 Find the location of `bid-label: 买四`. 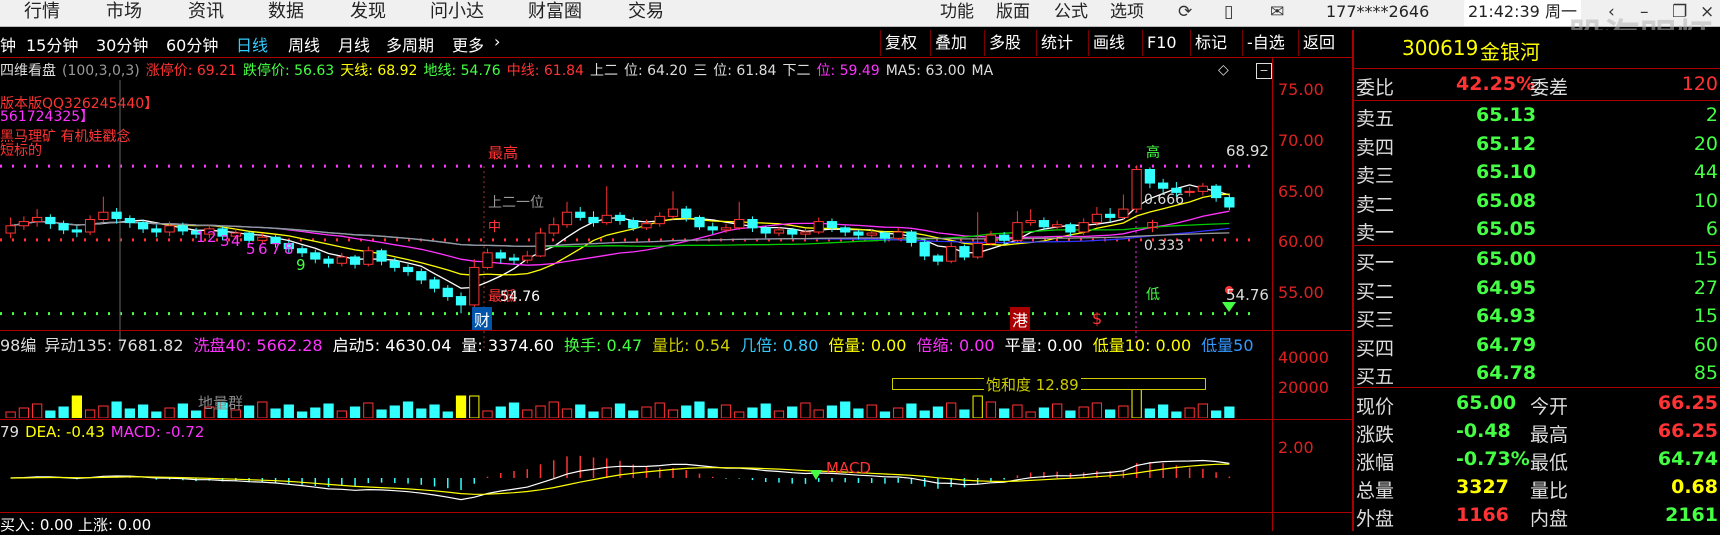

bid-label: 买四 is located at coordinates (1375, 348).